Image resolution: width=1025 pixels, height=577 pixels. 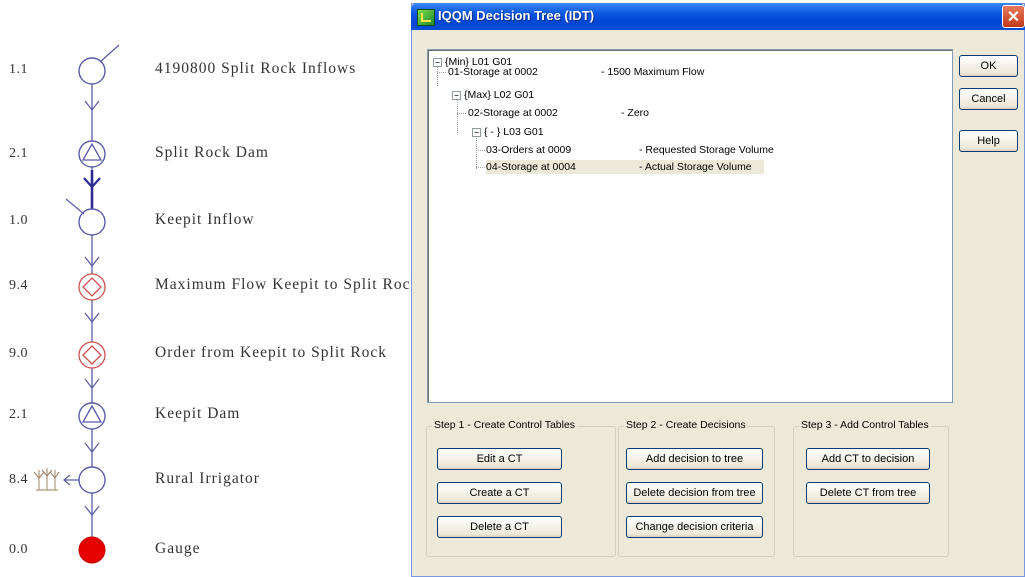 What do you see at coordinates (493, 72) in the screenshot?
I see `tree-node-label: 01-Storage at 0002` at bounding box center [493, 72].